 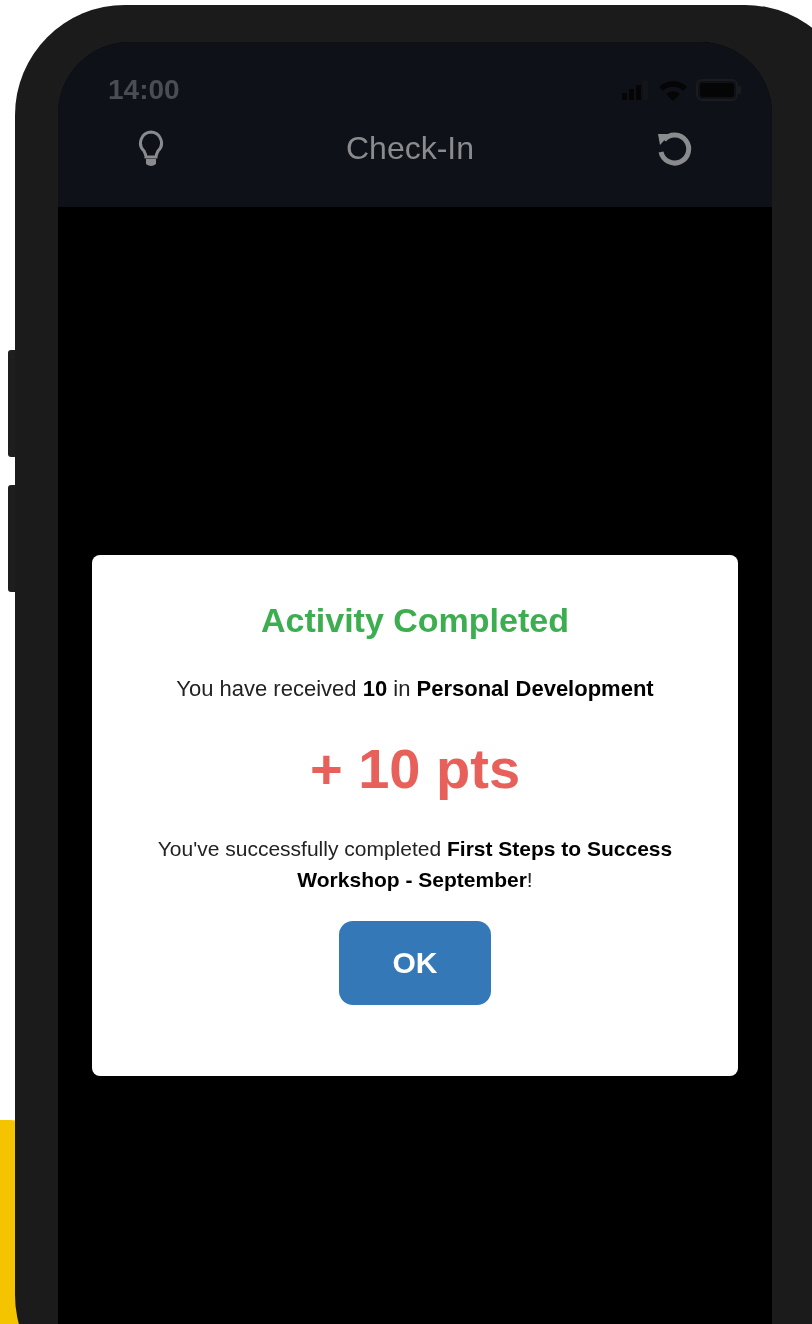 What do you see at coordinates (144, 90) in the screenshot?
I see `status-time: 14:00` at bounding box center [144, 90].